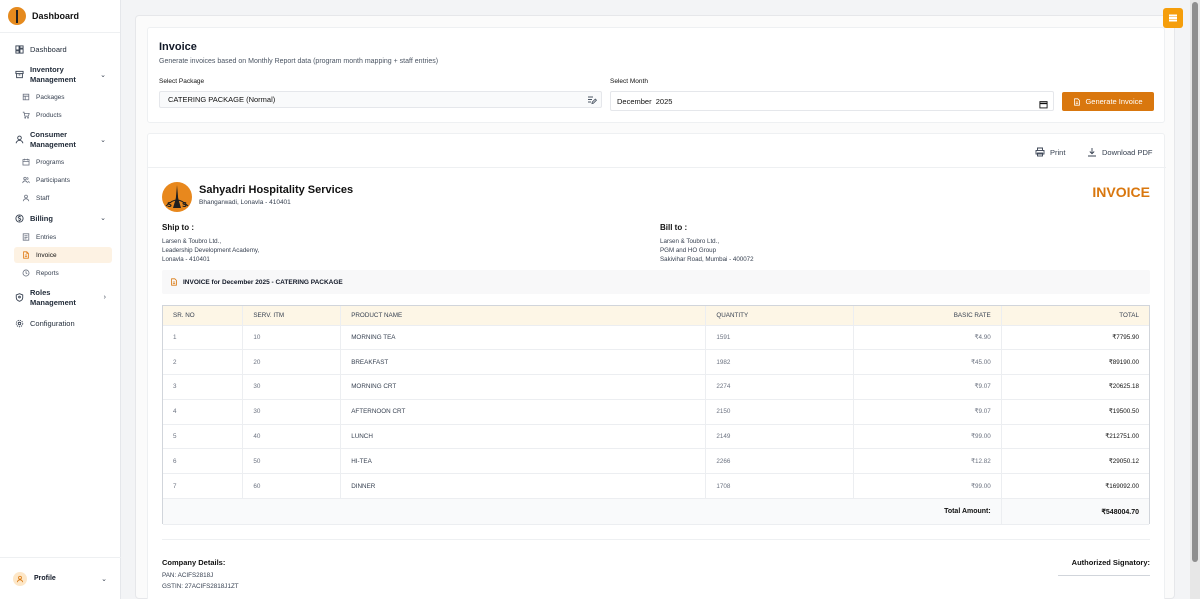 The width and height of the screenshot is (1200, 599). Describe the element at coordinates (26, 115) in the screenshot. I see `cart-icon` at that location.